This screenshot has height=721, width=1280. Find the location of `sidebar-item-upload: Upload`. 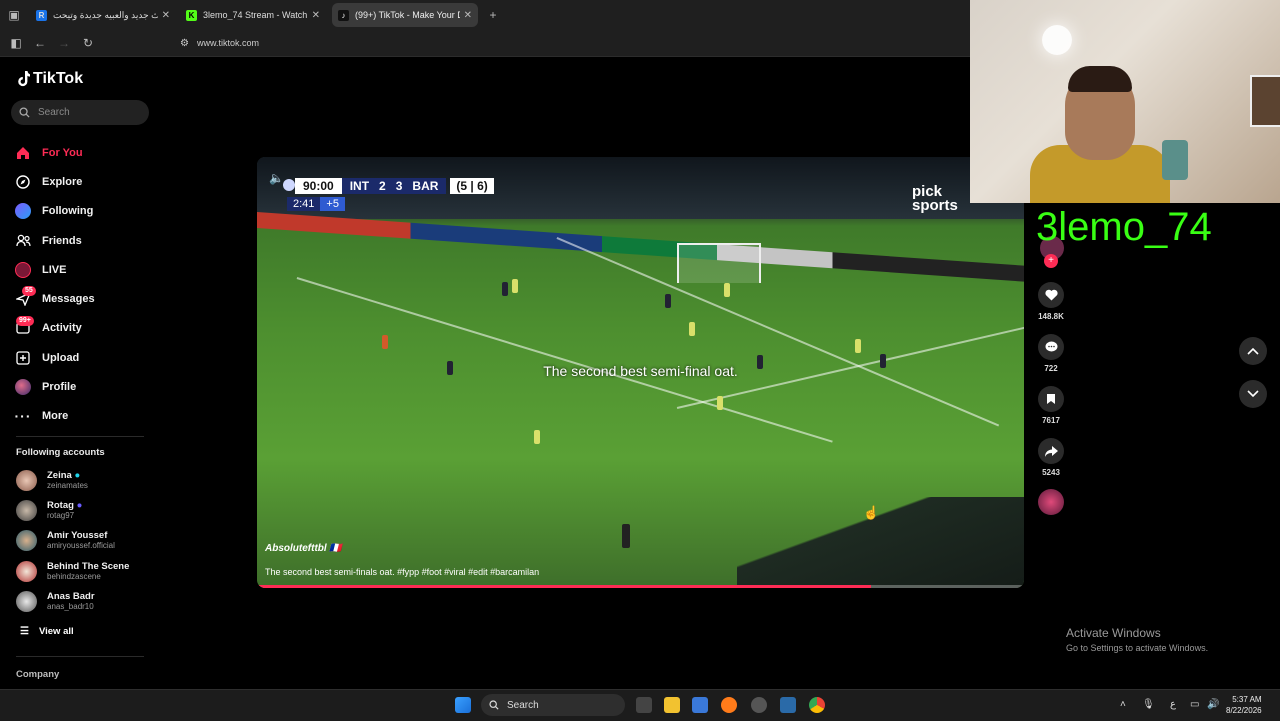

sidebar-item-upload: Upload is located at coordinates (84, 357).